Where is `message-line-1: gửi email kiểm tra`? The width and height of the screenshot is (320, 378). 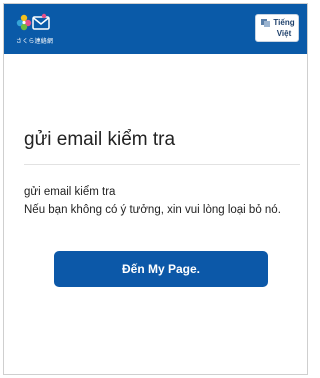
message-line-1: gửi email kiểm tra is located at coordinates (70, 192).